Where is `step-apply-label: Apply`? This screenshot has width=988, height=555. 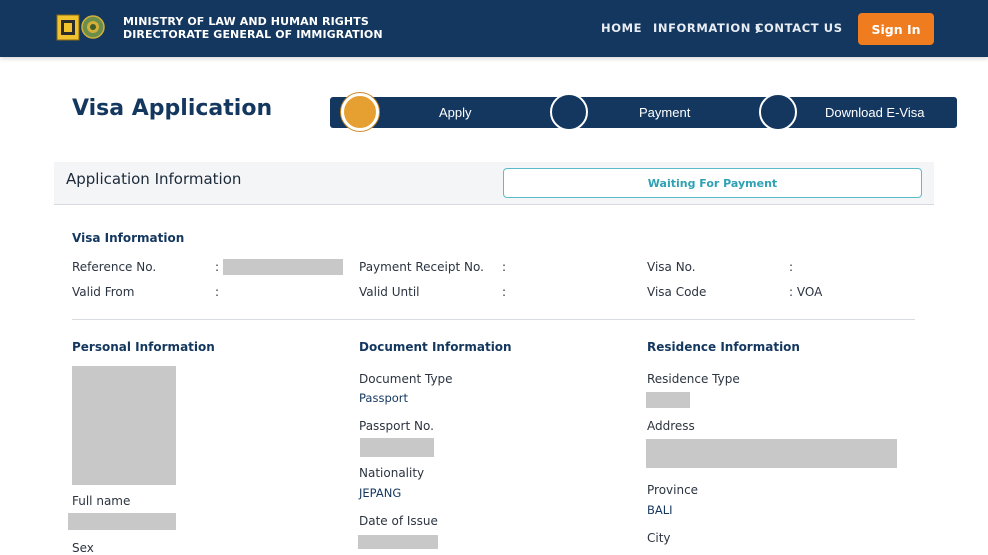 step-apply-label: Apply is located at coordinates (455, 112).